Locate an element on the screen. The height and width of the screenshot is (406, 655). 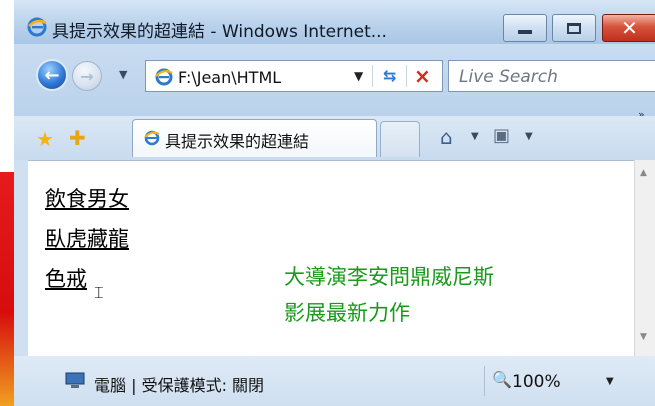
link-item: 臥虎藏龍 is located at coordinates (87, 238).